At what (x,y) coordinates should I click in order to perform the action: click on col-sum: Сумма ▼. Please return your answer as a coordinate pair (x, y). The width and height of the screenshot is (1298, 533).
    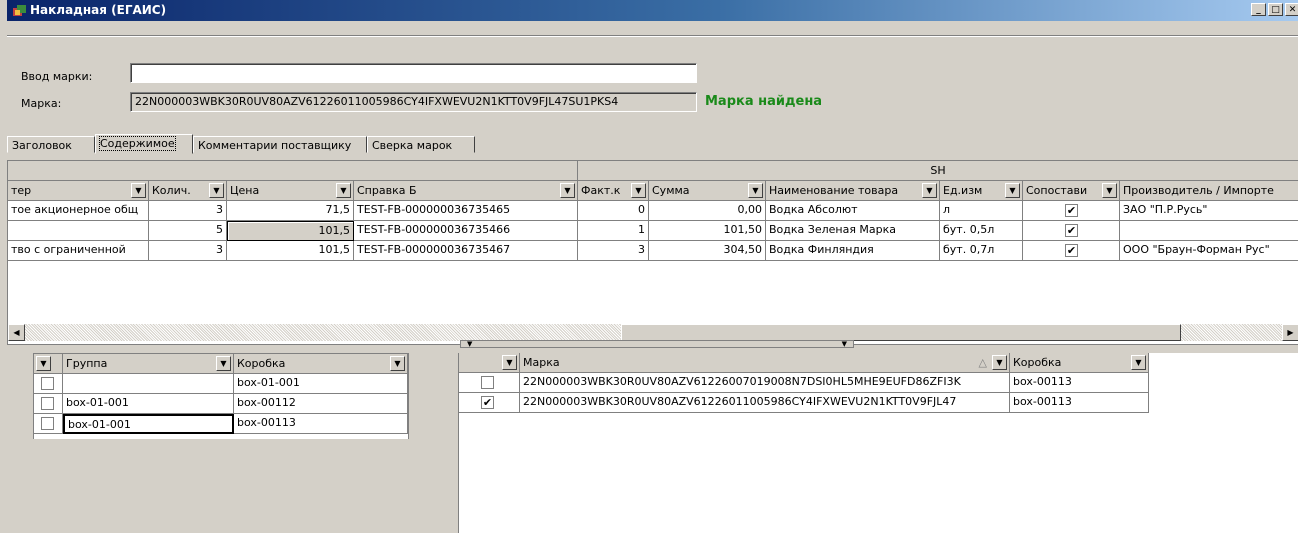
    Looking at the image, I should click on (707, 191).